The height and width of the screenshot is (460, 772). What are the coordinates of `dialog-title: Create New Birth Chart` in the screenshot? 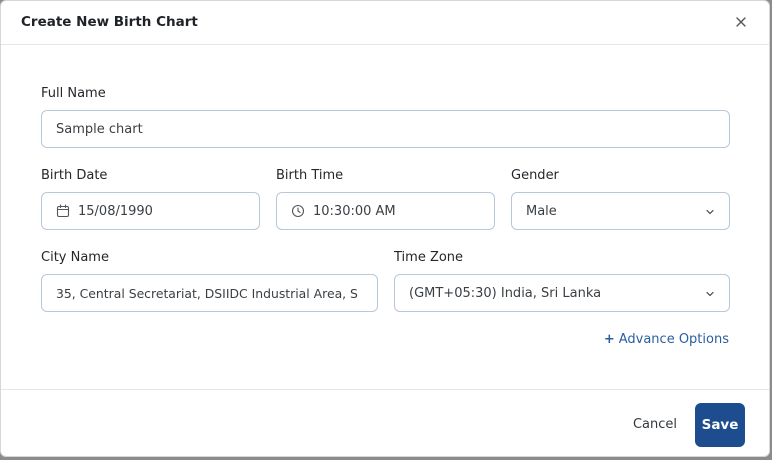 It's located at (109, 22).